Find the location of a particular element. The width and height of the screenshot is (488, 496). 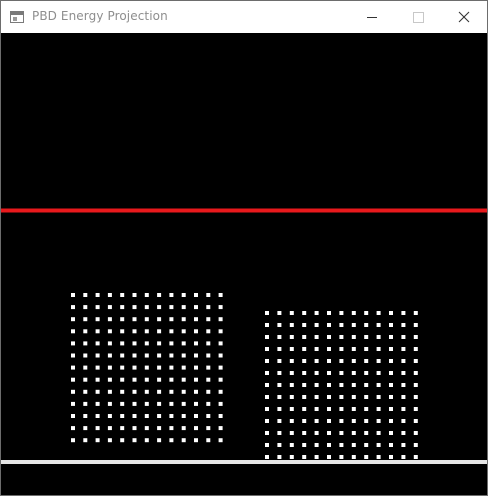

minimize-button is located at coordinates (372, 17).